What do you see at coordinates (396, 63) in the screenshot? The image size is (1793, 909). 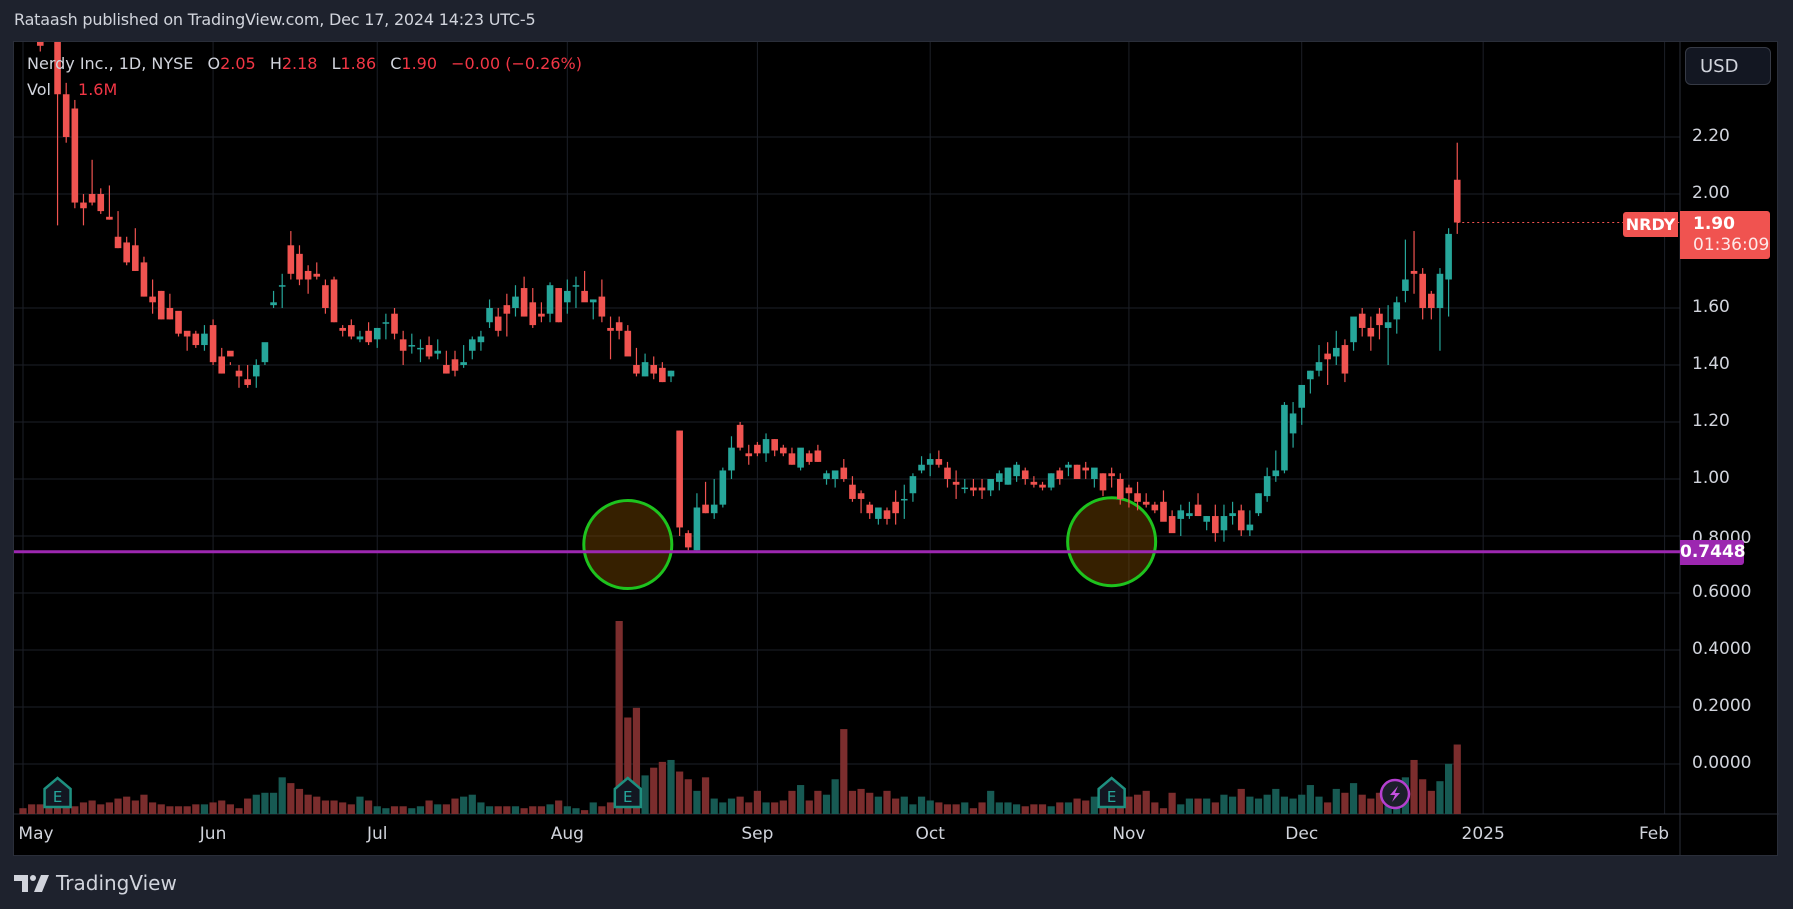 I see `close-label: C` at bounding box center [396, 63].